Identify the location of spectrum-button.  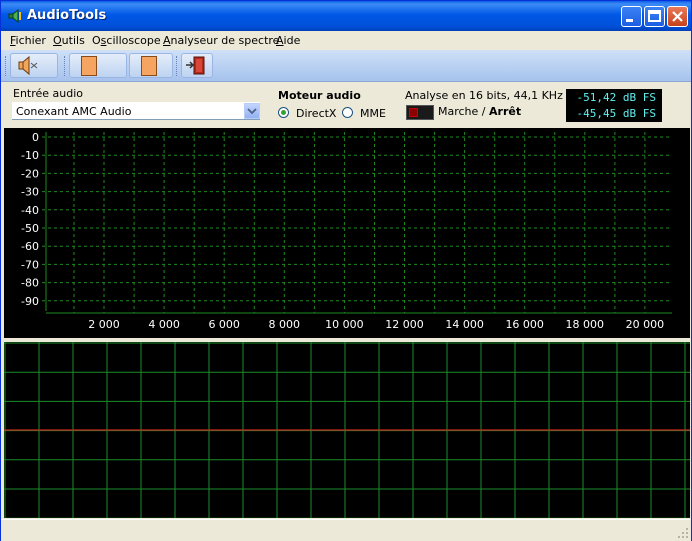
(151, 65).